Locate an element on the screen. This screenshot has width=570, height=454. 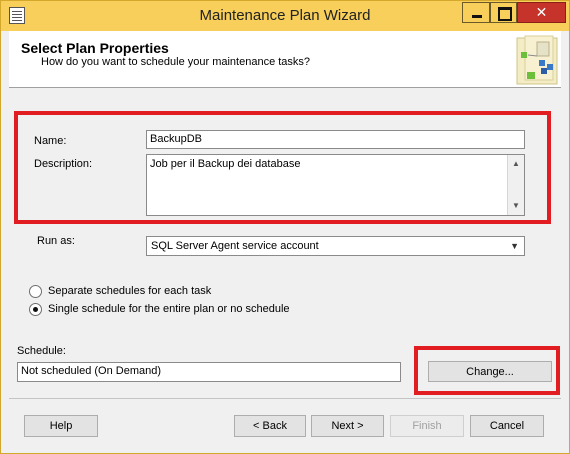
back-button: < Back is located at coordinates (270, 426).